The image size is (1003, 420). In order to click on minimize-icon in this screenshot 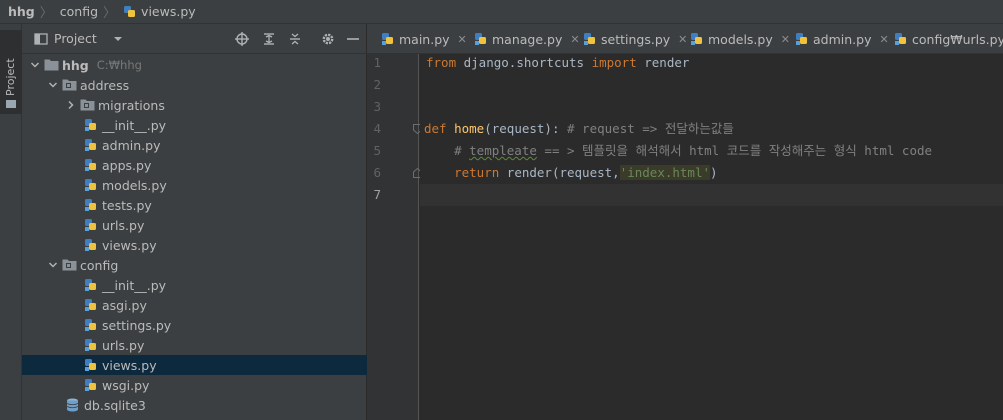, I will do `click(353, 39)`.